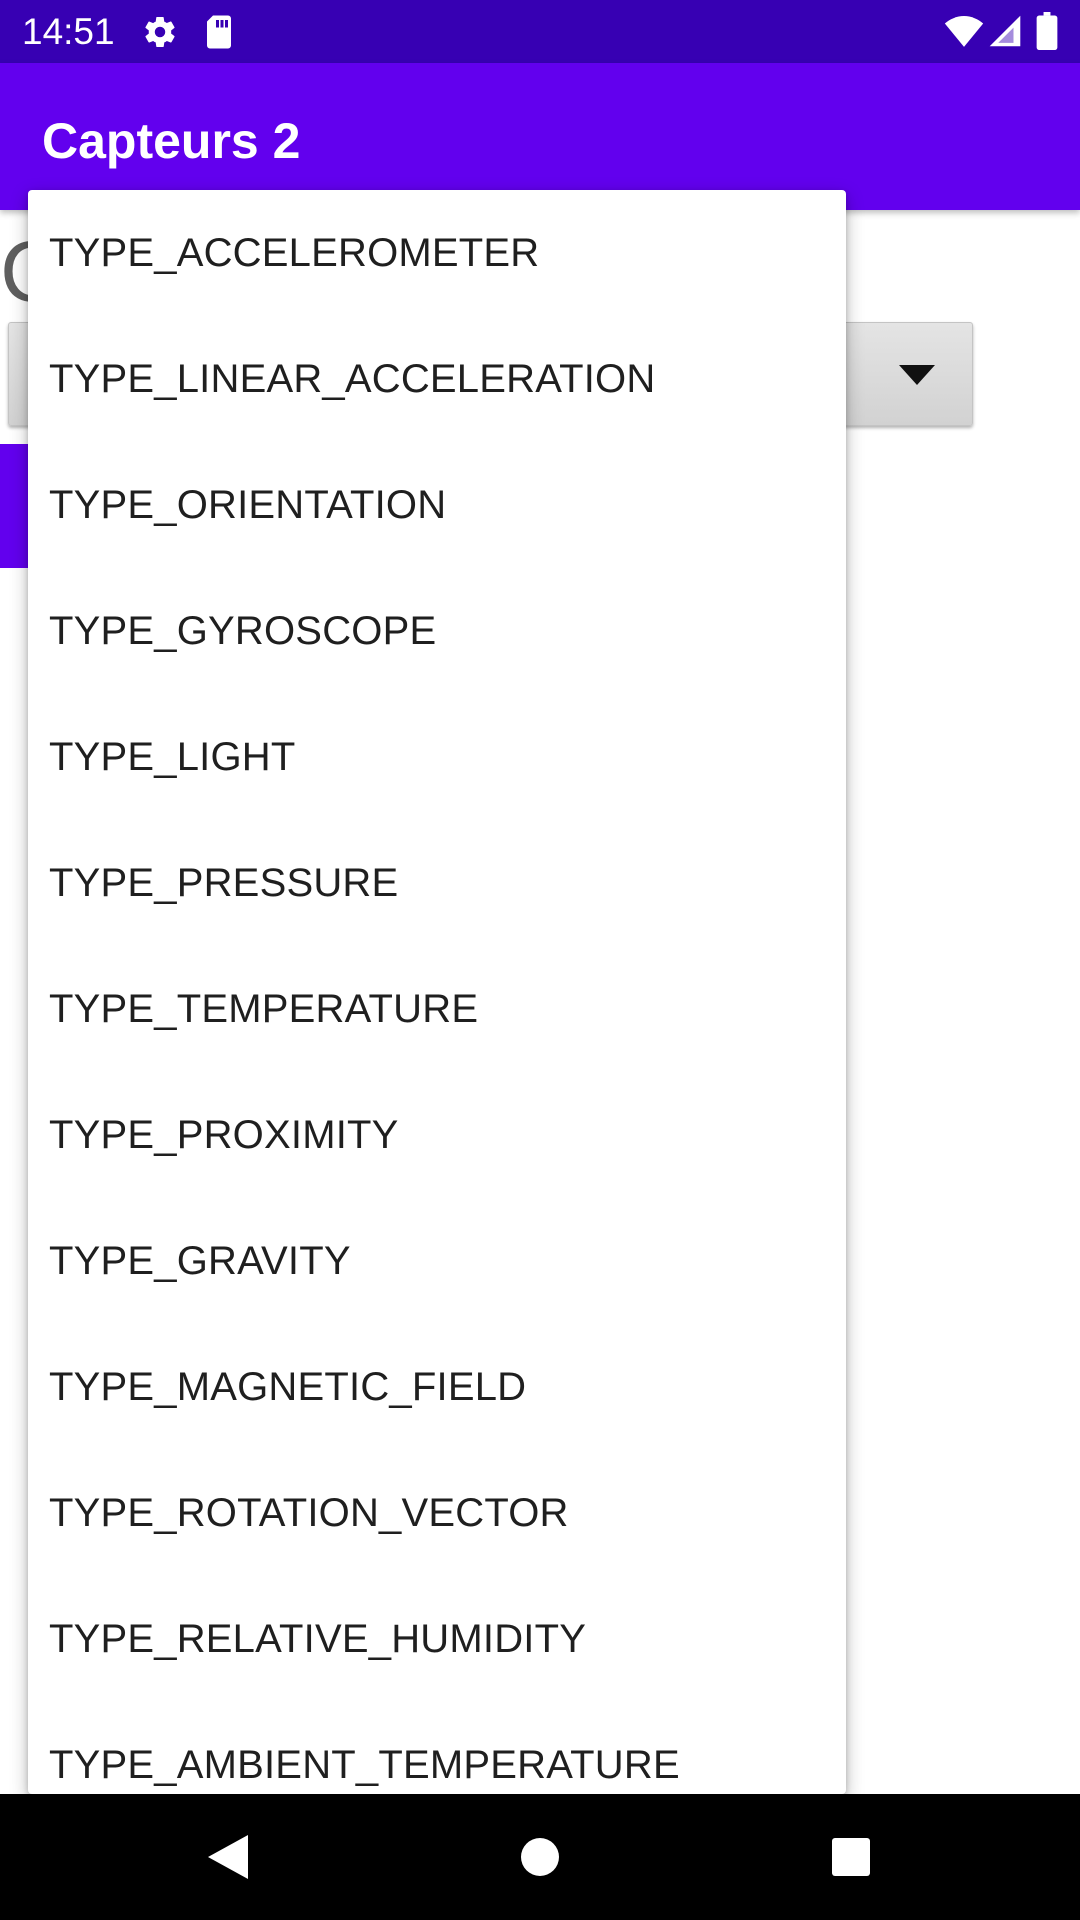 This screenshot has width=1080, height=1920. I want to click on battery-icon, so click(1047, 33).